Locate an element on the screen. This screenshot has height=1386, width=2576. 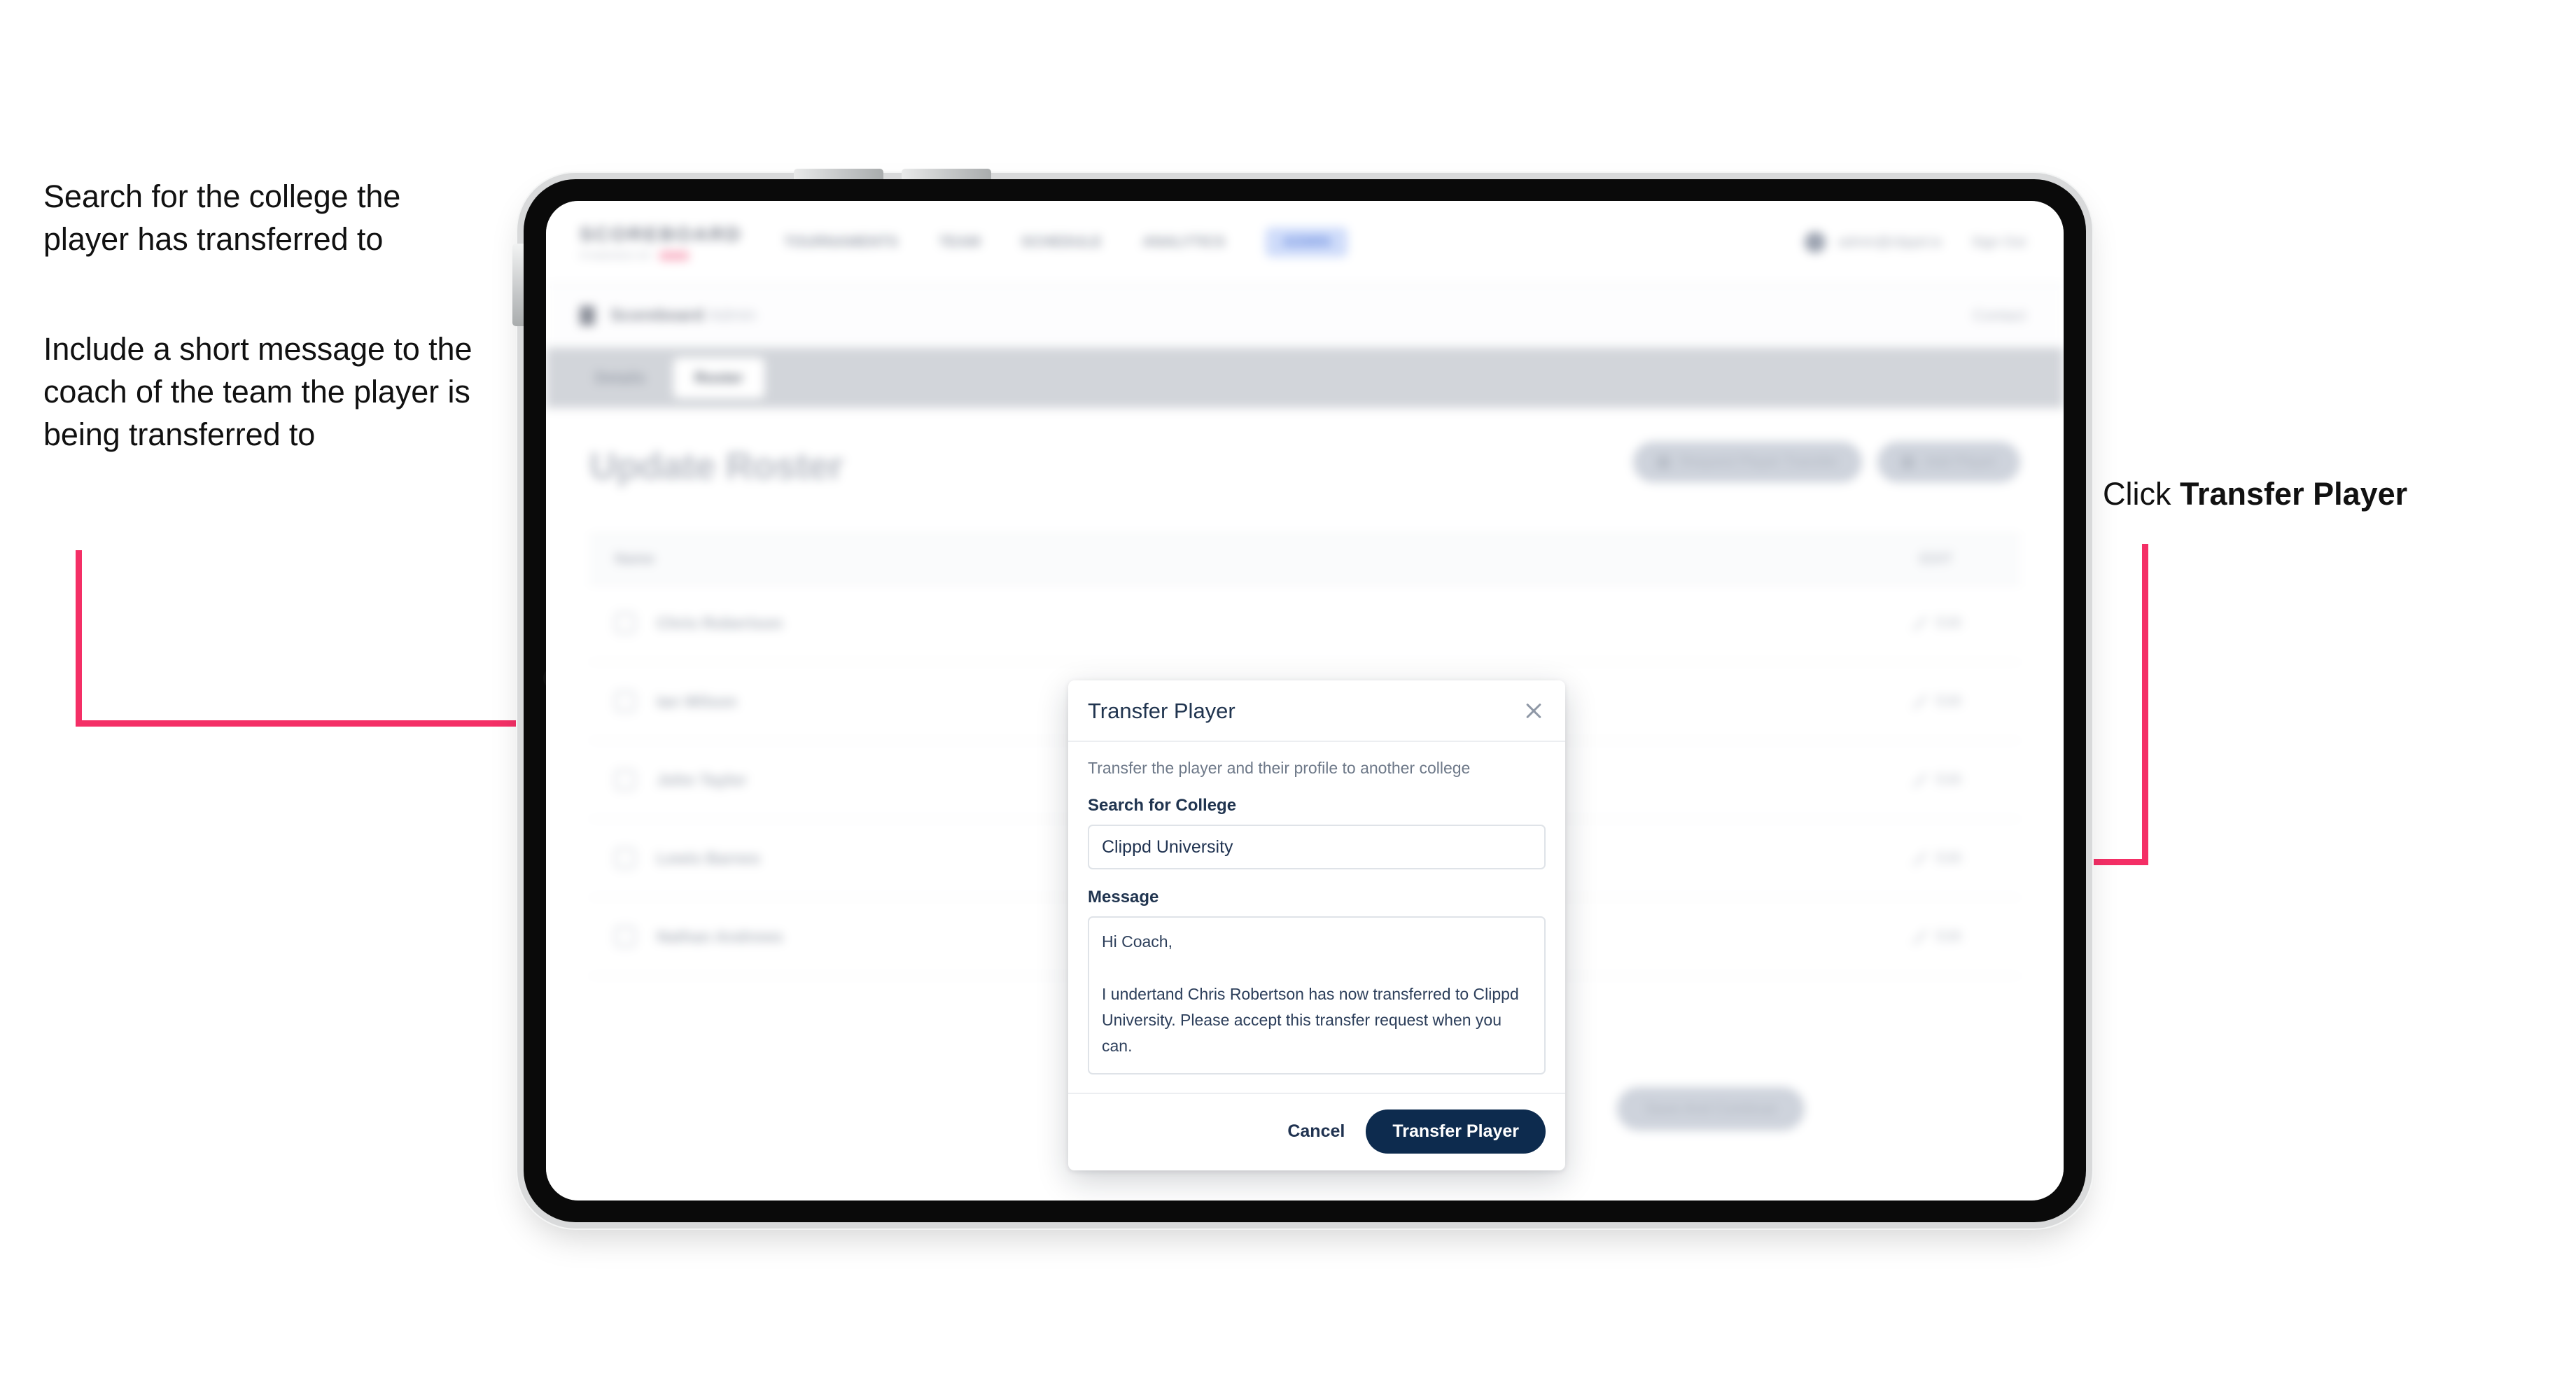
breadcrumb-contact-link: Contact is located at coordinates (1999, 316).